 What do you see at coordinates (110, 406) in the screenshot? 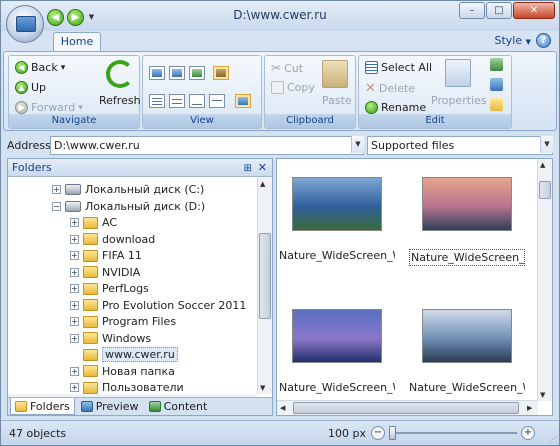
I see `tab-preview: Preview` at bounding box center [110, 406].